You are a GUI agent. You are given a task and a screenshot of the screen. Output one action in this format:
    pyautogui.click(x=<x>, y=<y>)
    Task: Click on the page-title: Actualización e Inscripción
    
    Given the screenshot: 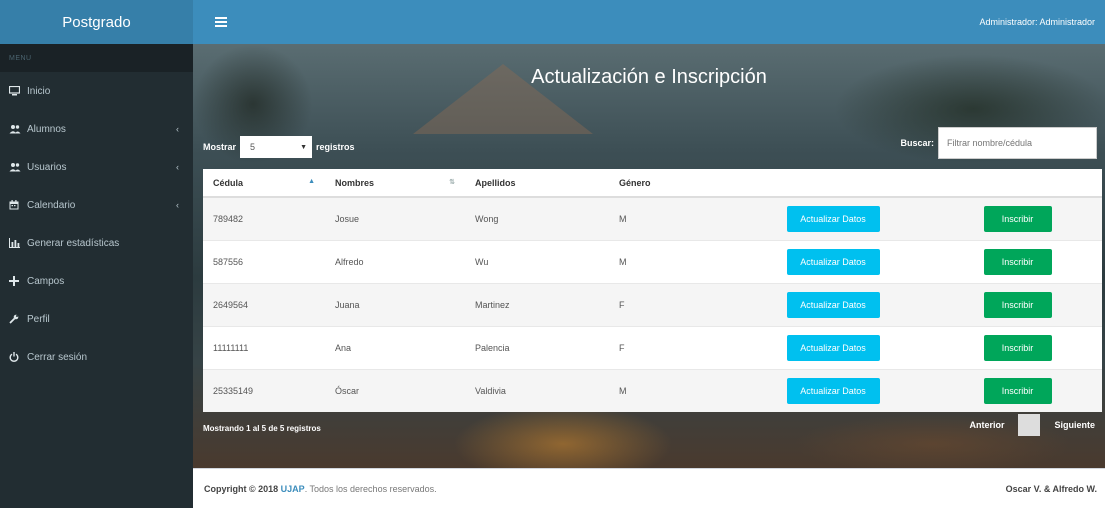 What is the action you would take?
    pyautogui.click(x=649, y=77)
    